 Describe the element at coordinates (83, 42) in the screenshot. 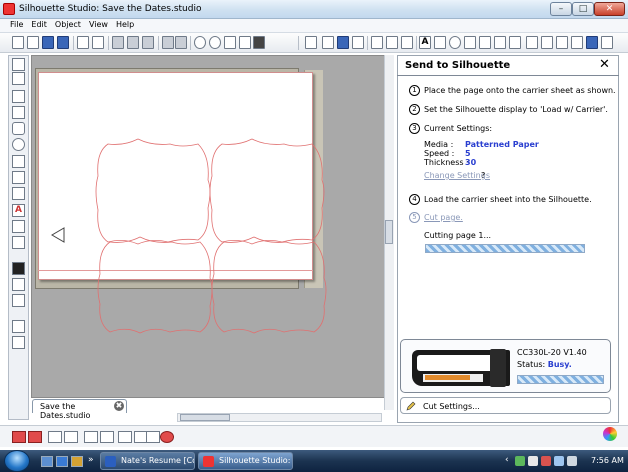

I see `print-icon` at that location.